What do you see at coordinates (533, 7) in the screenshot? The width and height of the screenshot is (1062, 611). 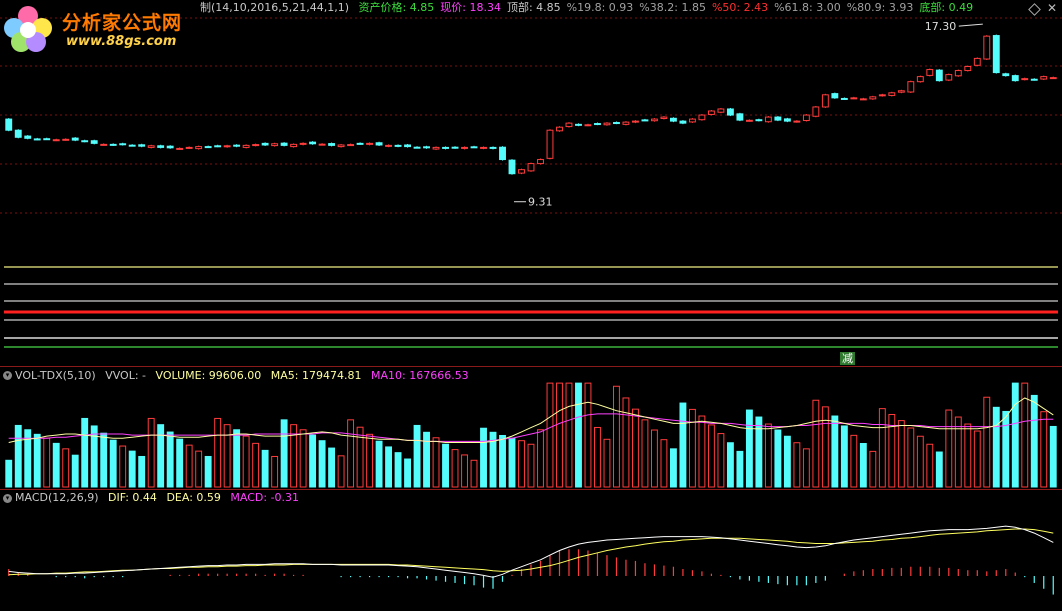 I see `price-indicator-item: 顶部: 4.85` at bounding box center [533, 7].